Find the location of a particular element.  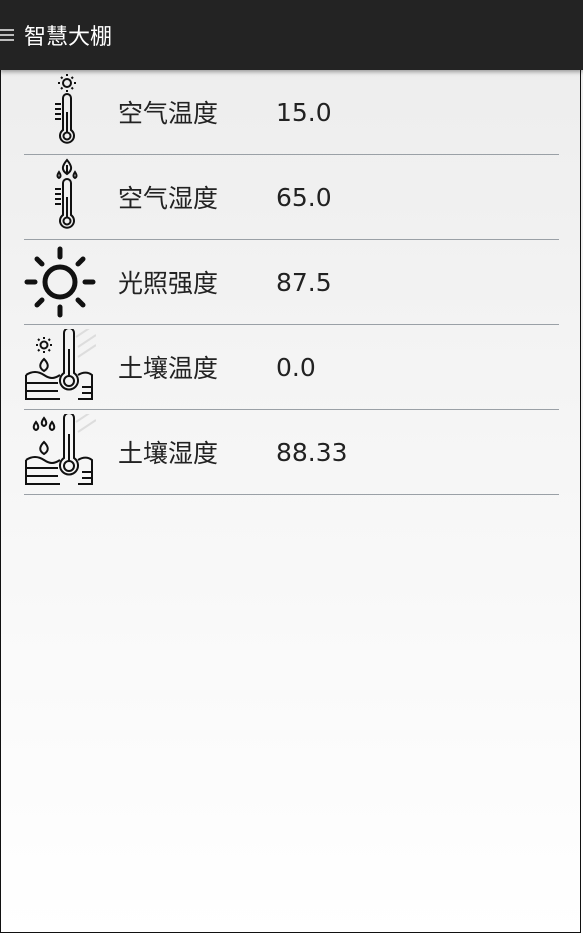

menu-icon is located at coordinates (8, 35).